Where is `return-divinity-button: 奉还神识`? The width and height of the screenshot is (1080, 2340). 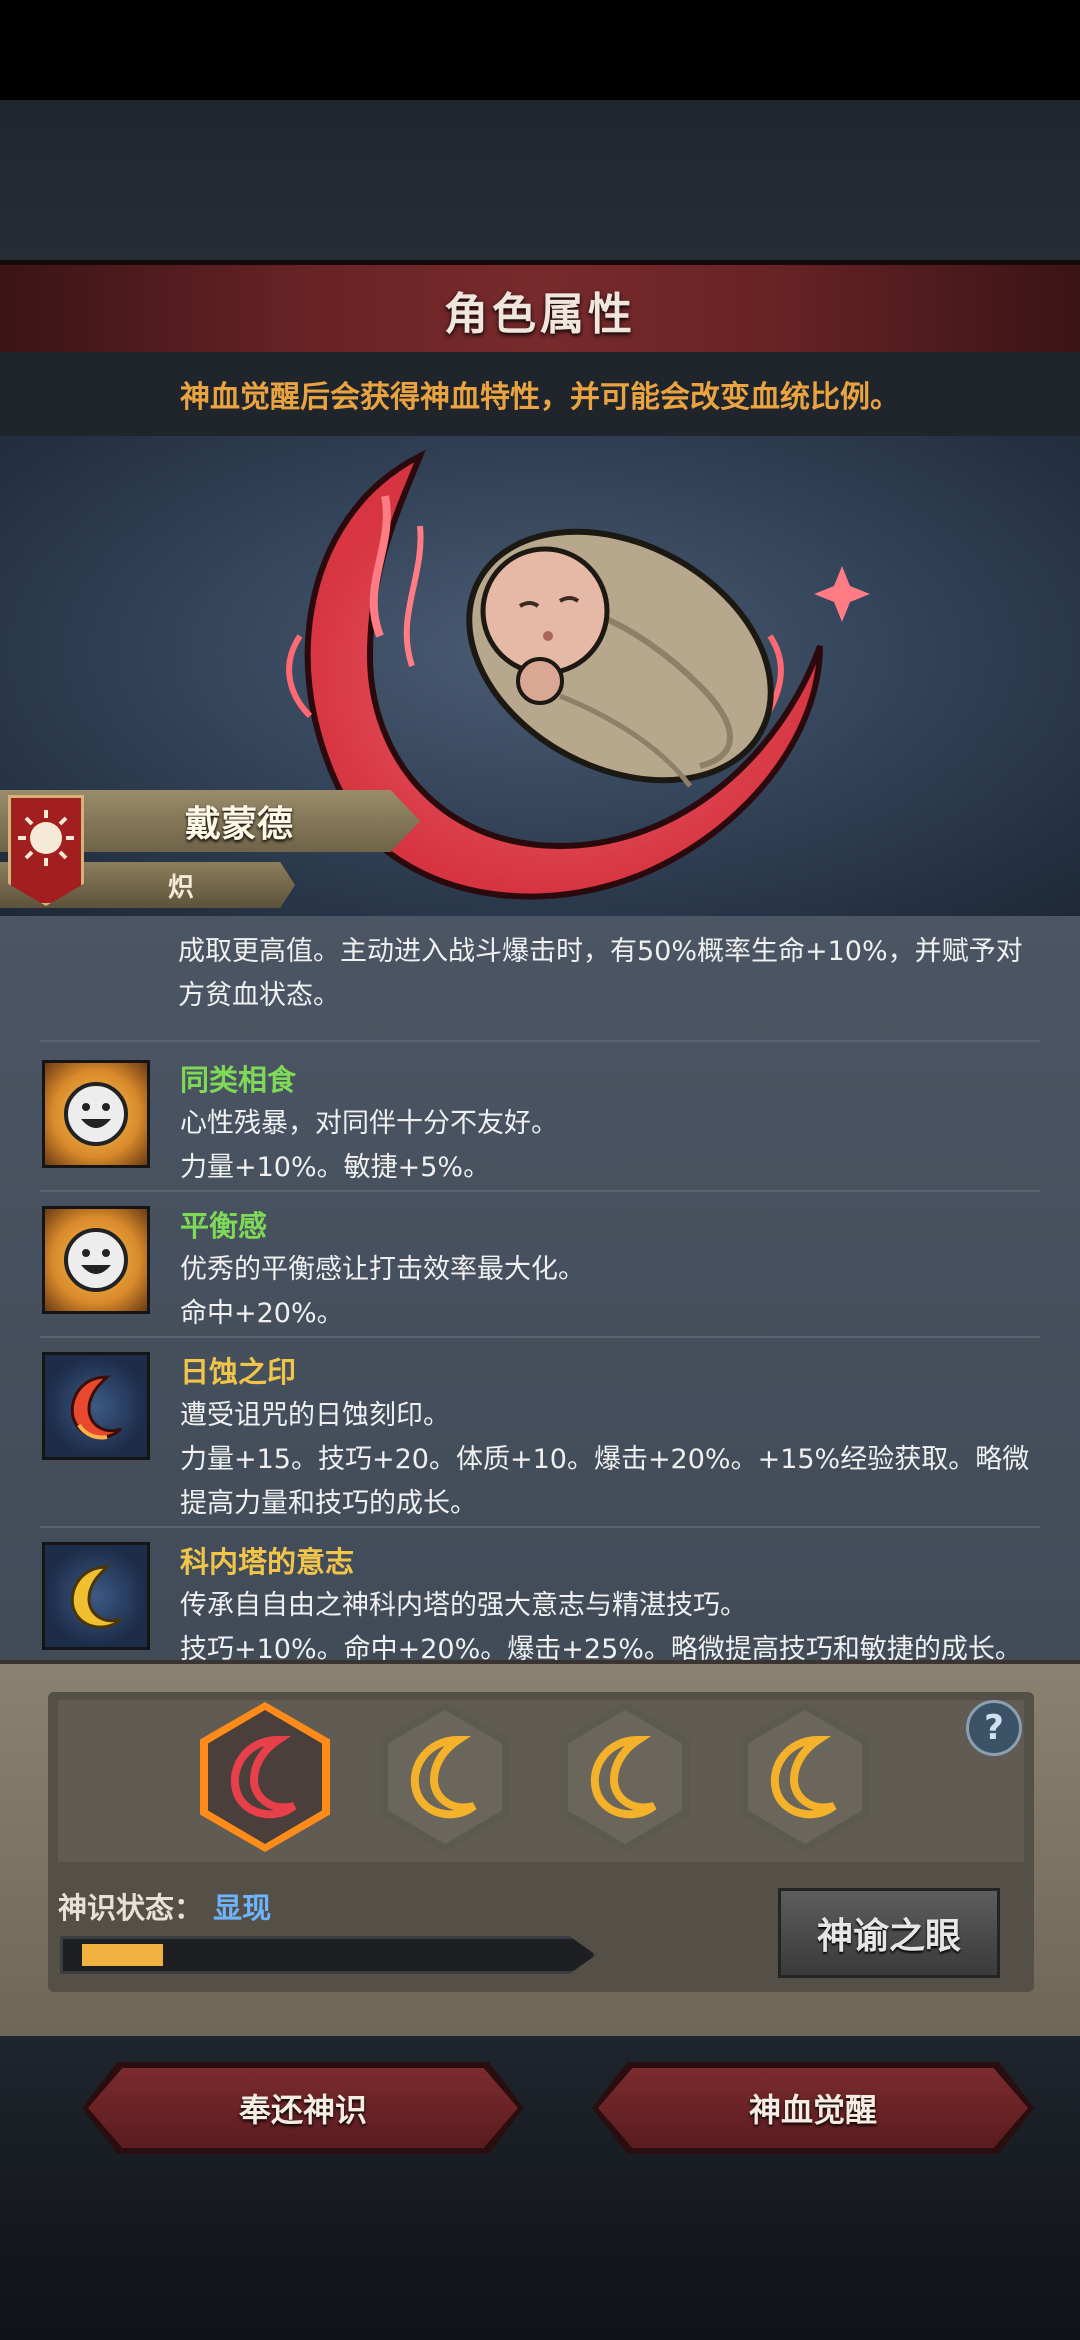 return-divinity-button: 奉还神识 is located at coordinates (303, 2108).